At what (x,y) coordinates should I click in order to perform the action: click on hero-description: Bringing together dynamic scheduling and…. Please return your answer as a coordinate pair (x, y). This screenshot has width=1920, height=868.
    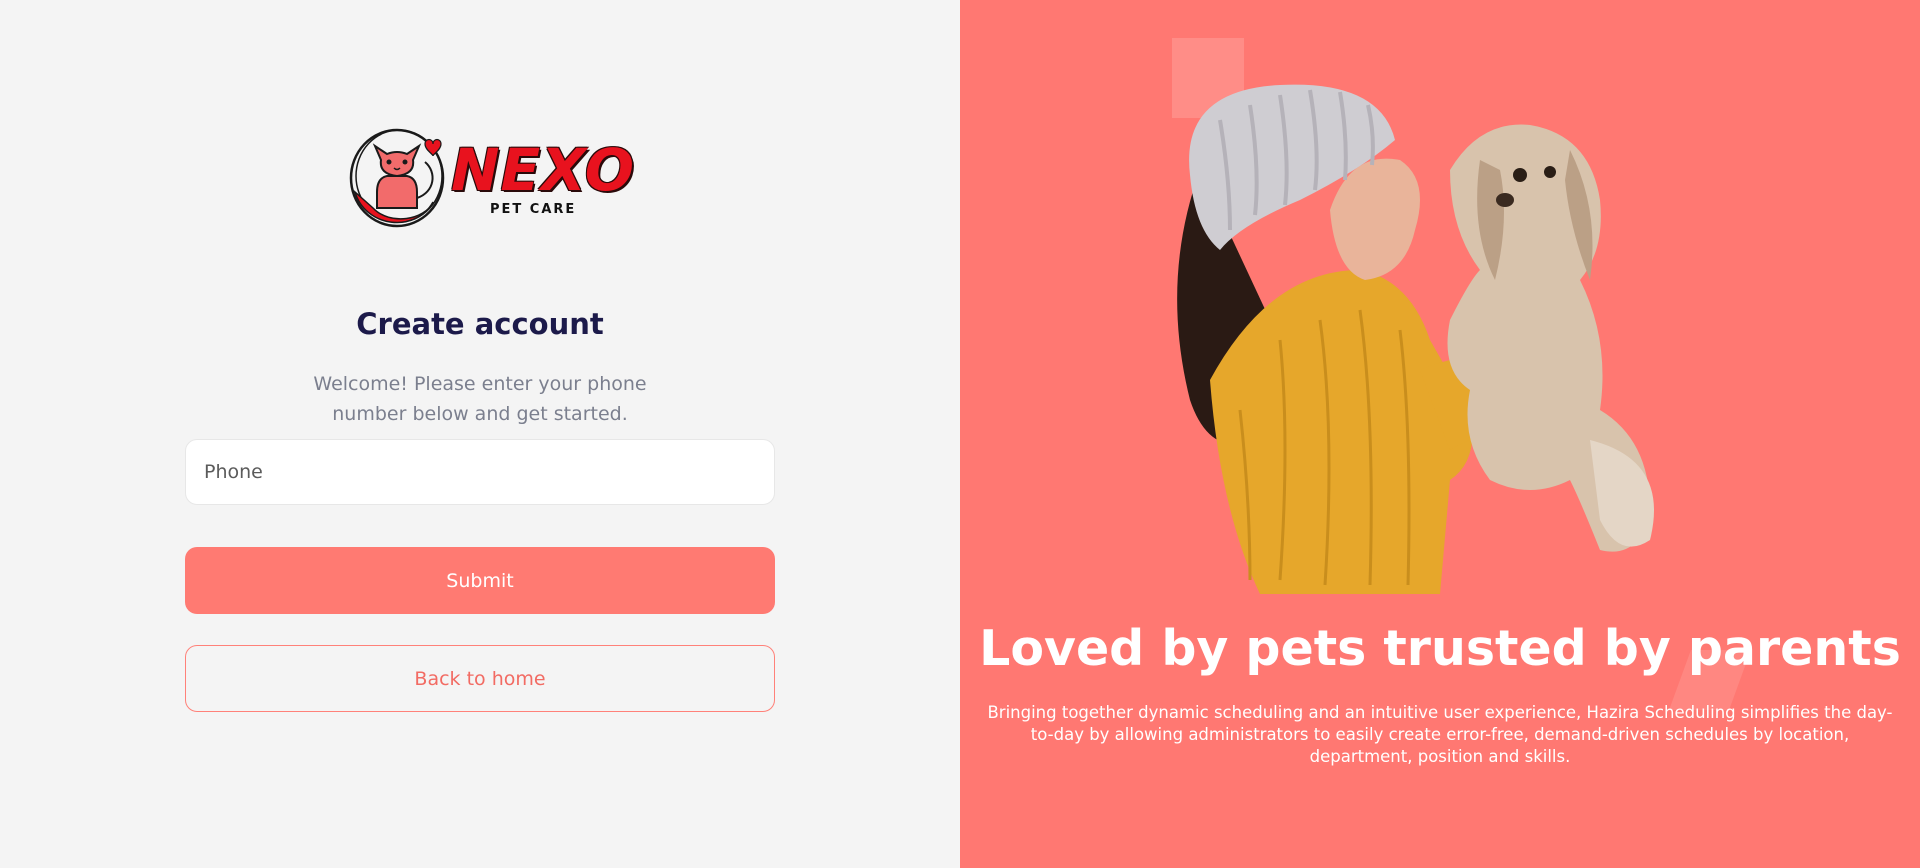
    Looking at the image, I should click on (1440, 734).